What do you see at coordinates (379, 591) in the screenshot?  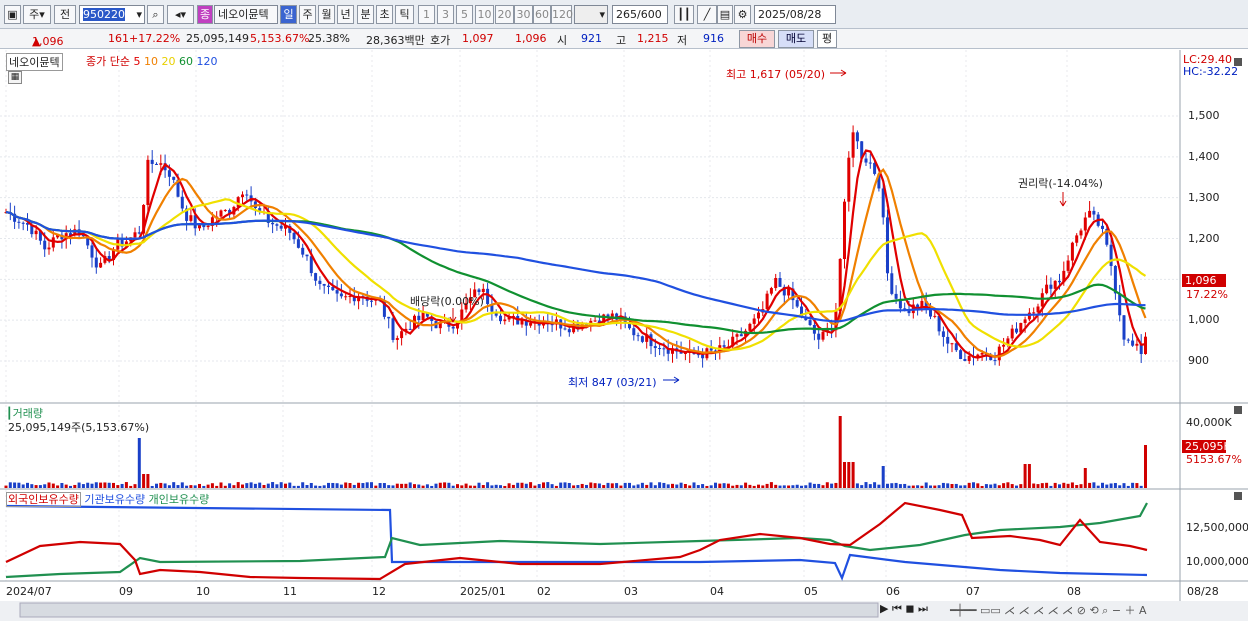 I see `x-tick-label: 12` at bounding box center [379, 591].